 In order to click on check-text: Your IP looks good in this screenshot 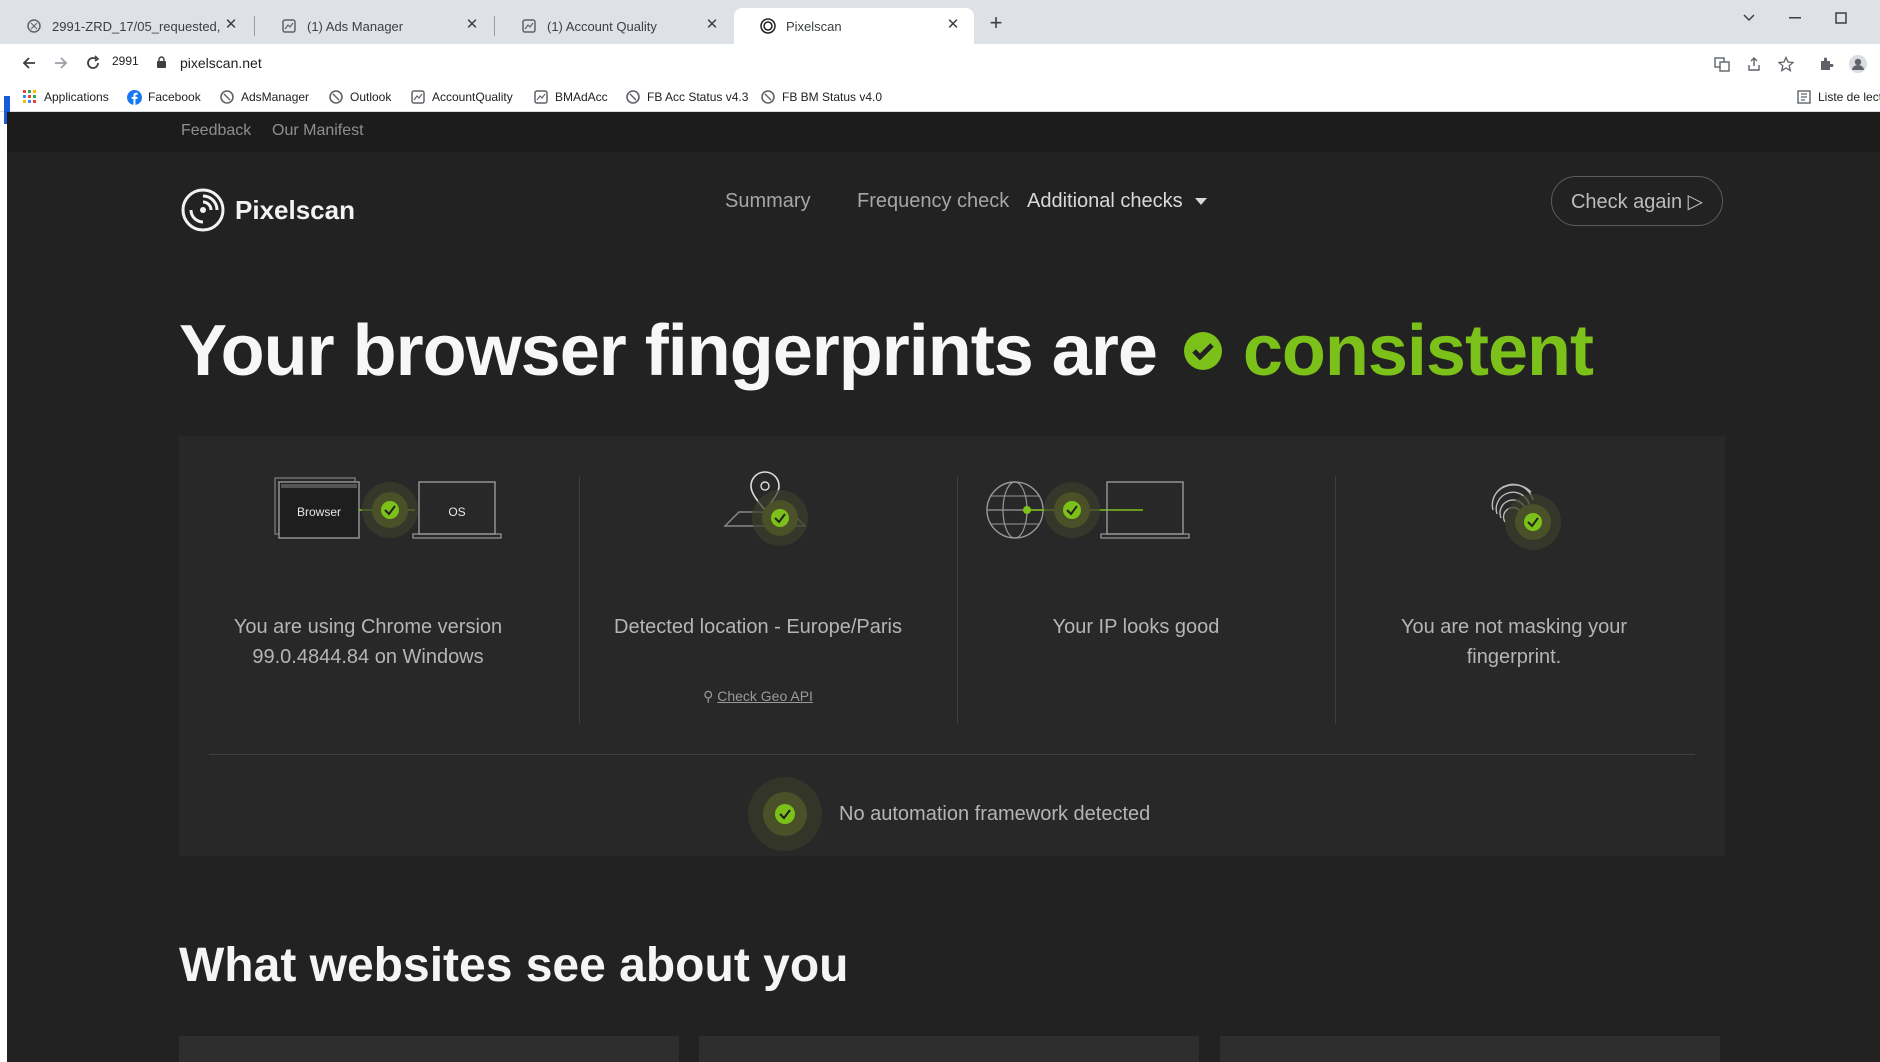, I will do `click(1136, 627)`.